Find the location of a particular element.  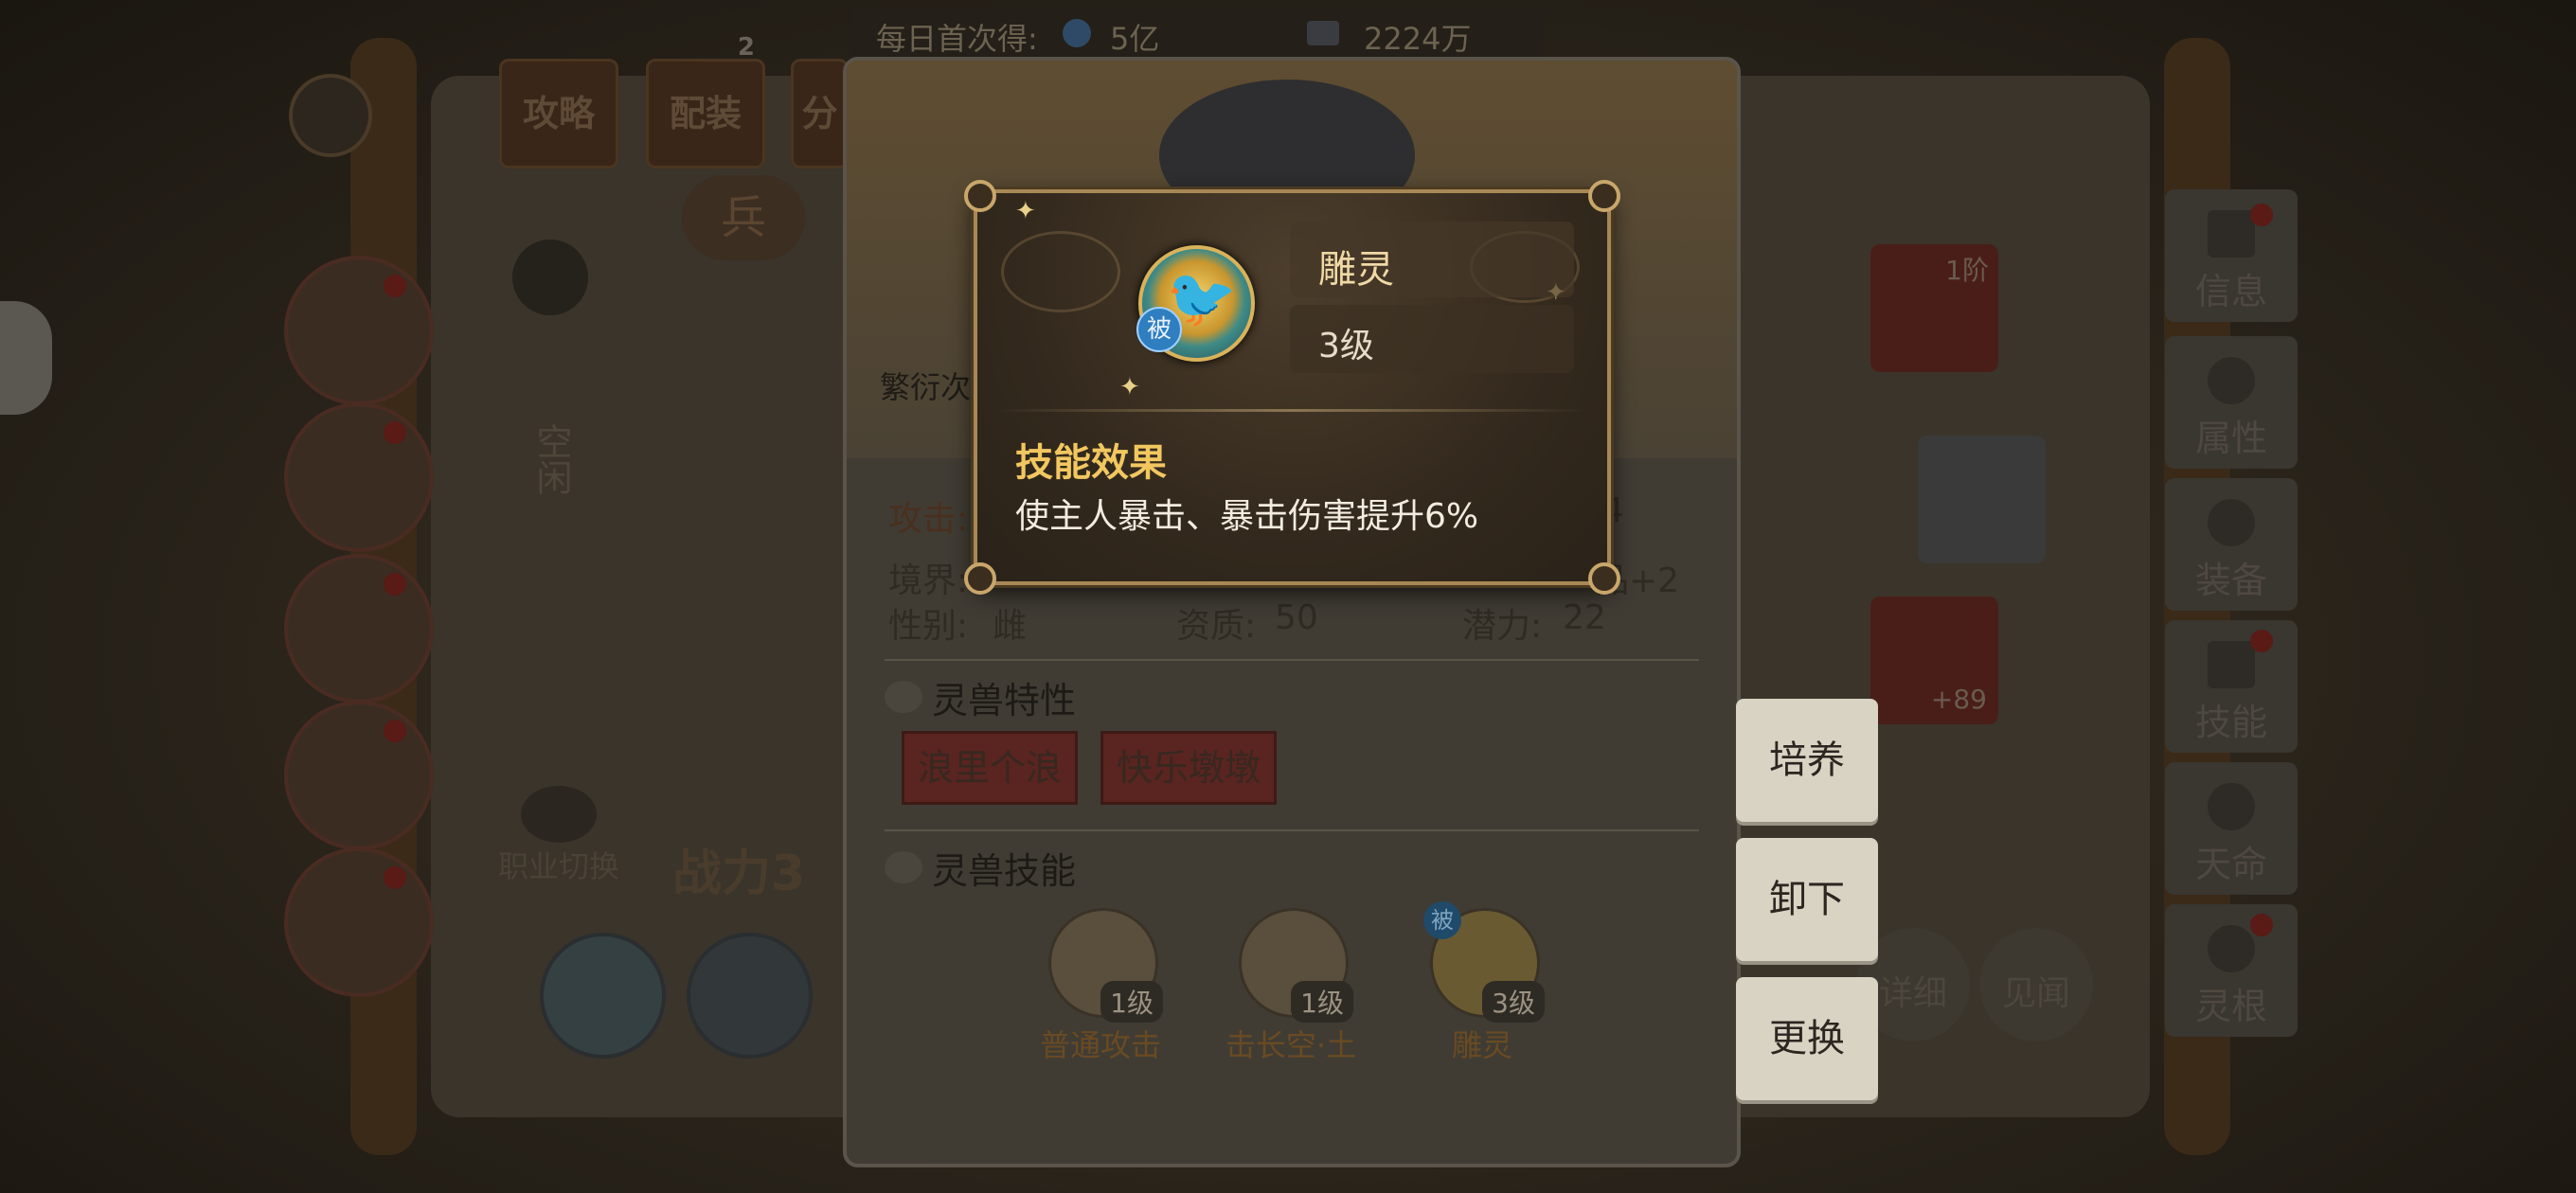

first-daily-label: 每日首次得: is located at coordinates (957, 39).